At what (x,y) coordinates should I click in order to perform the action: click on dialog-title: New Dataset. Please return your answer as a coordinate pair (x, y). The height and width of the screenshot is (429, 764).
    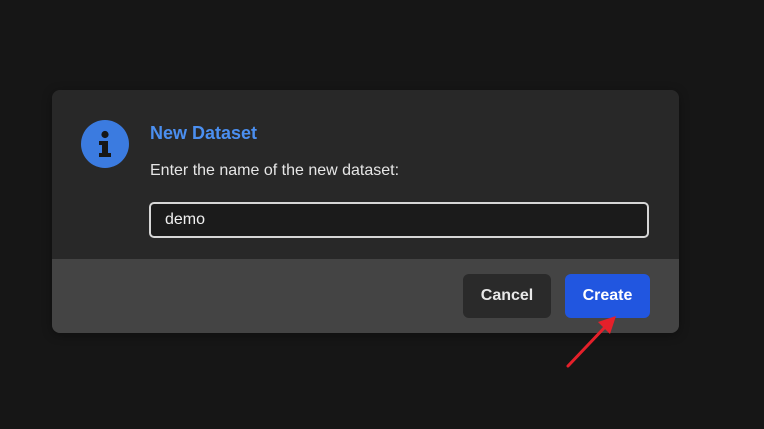
    Looking at the image, I should click on (204, 133).